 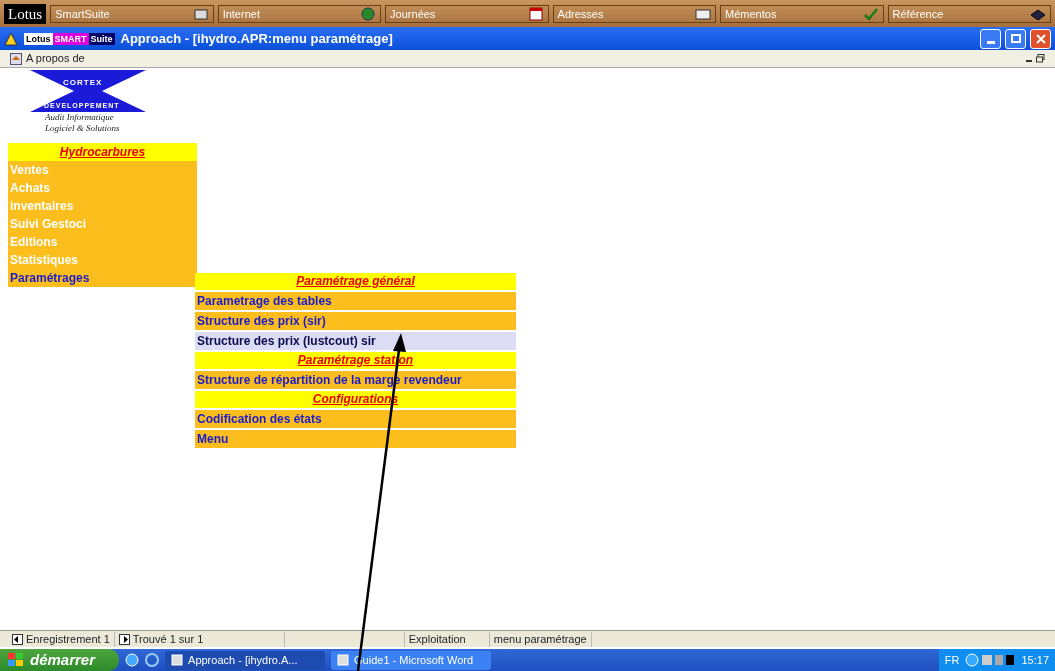 What do you see at coordinates (60, 660) in the screenshot?
I see `start-button: démarrer` at bounding box center [60, 660].